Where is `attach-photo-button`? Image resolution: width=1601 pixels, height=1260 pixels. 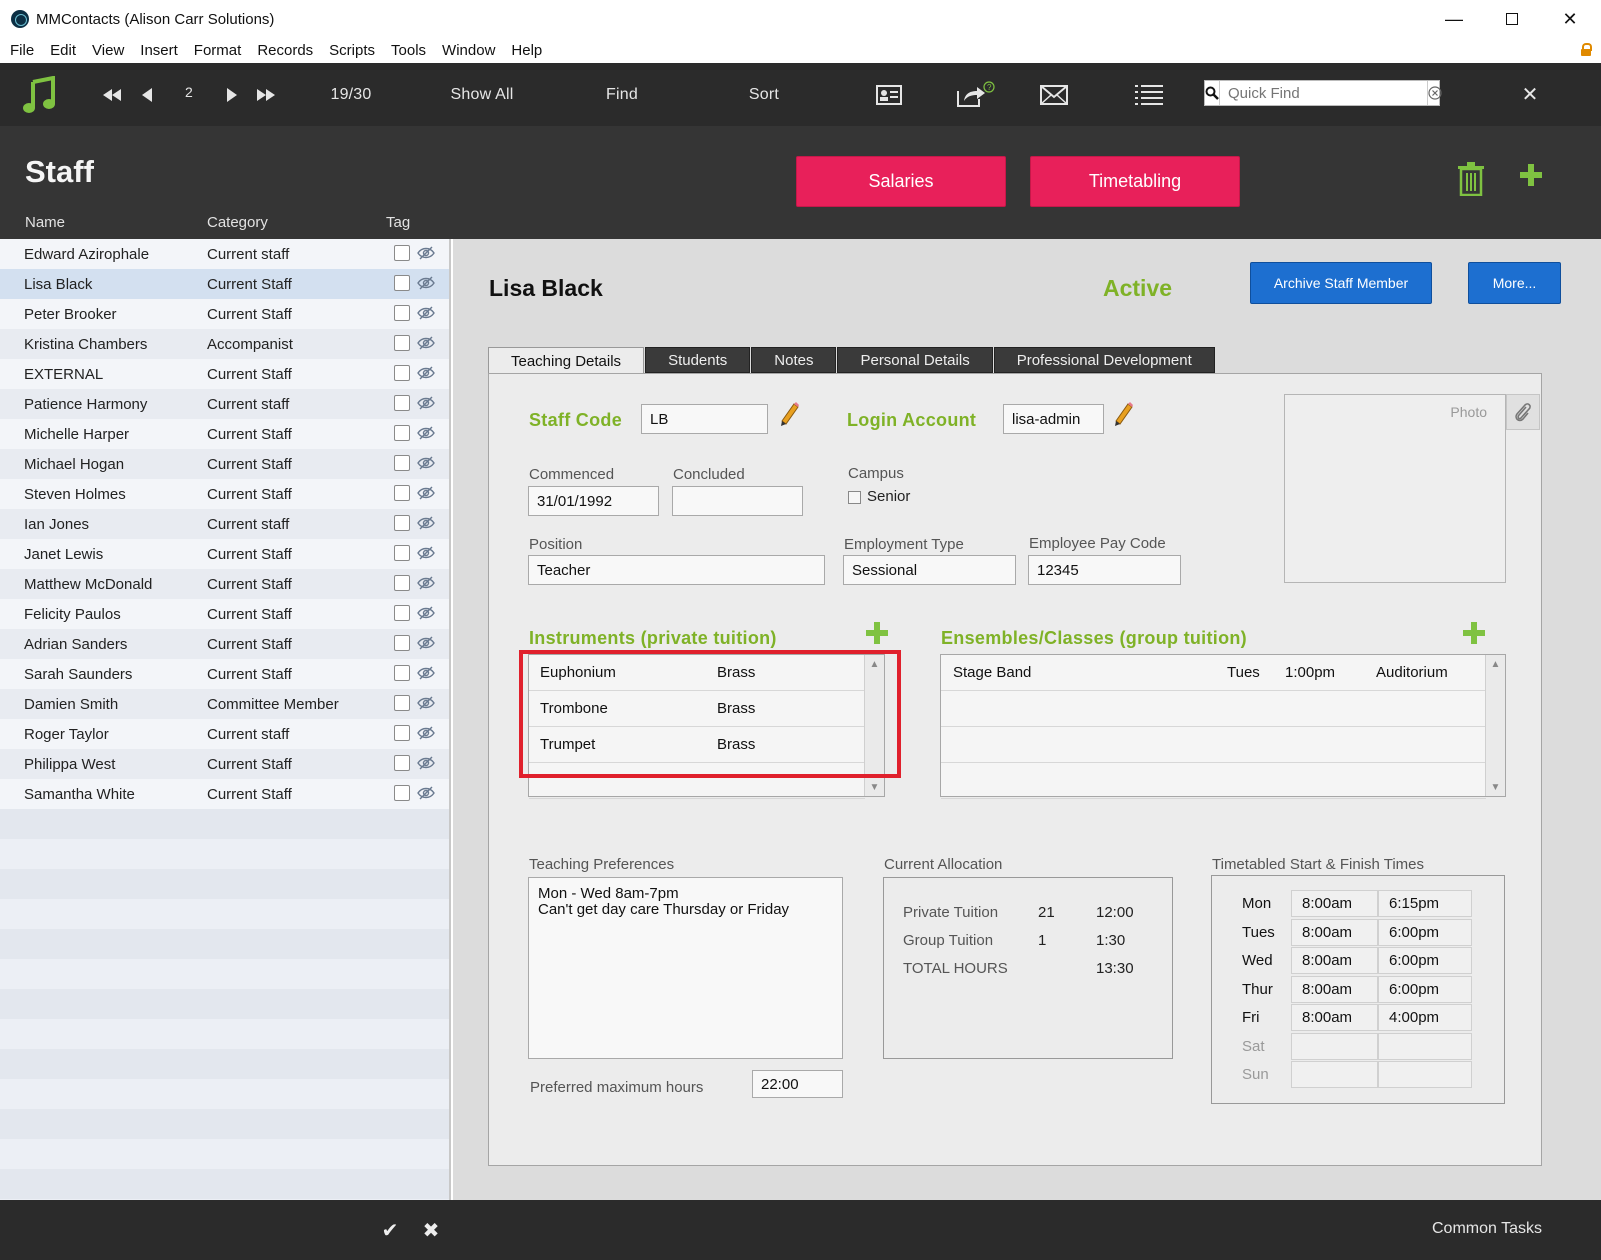 attach-photo-button is located at coordinates (1523, 412).